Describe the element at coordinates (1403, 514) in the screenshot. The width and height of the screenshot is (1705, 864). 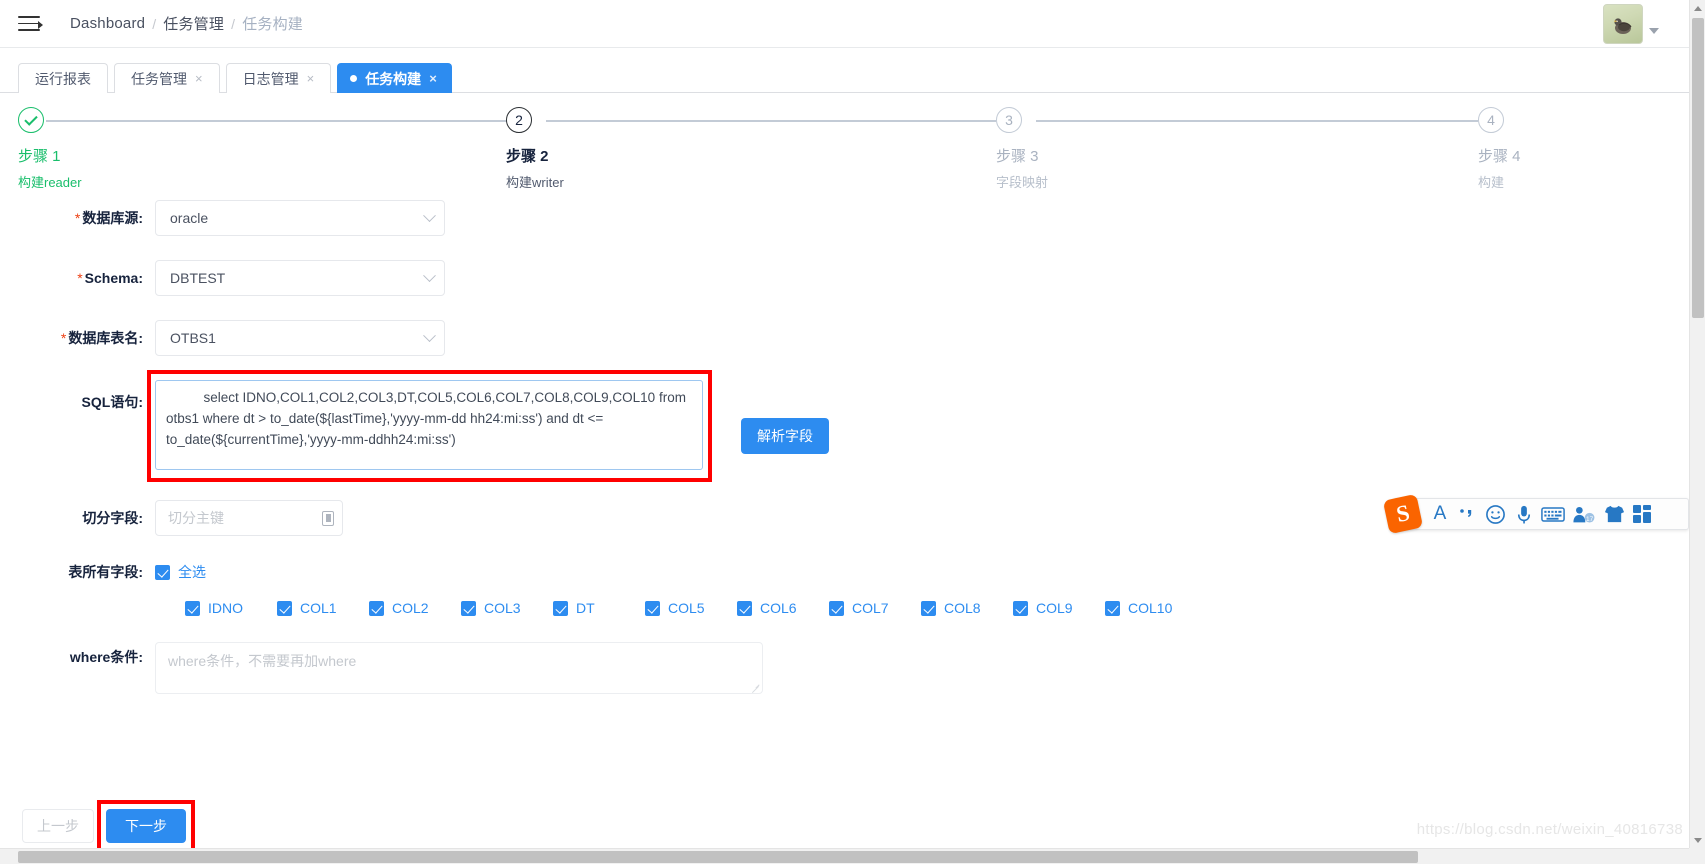
I see `sogou-logo-icon: S` at that location.